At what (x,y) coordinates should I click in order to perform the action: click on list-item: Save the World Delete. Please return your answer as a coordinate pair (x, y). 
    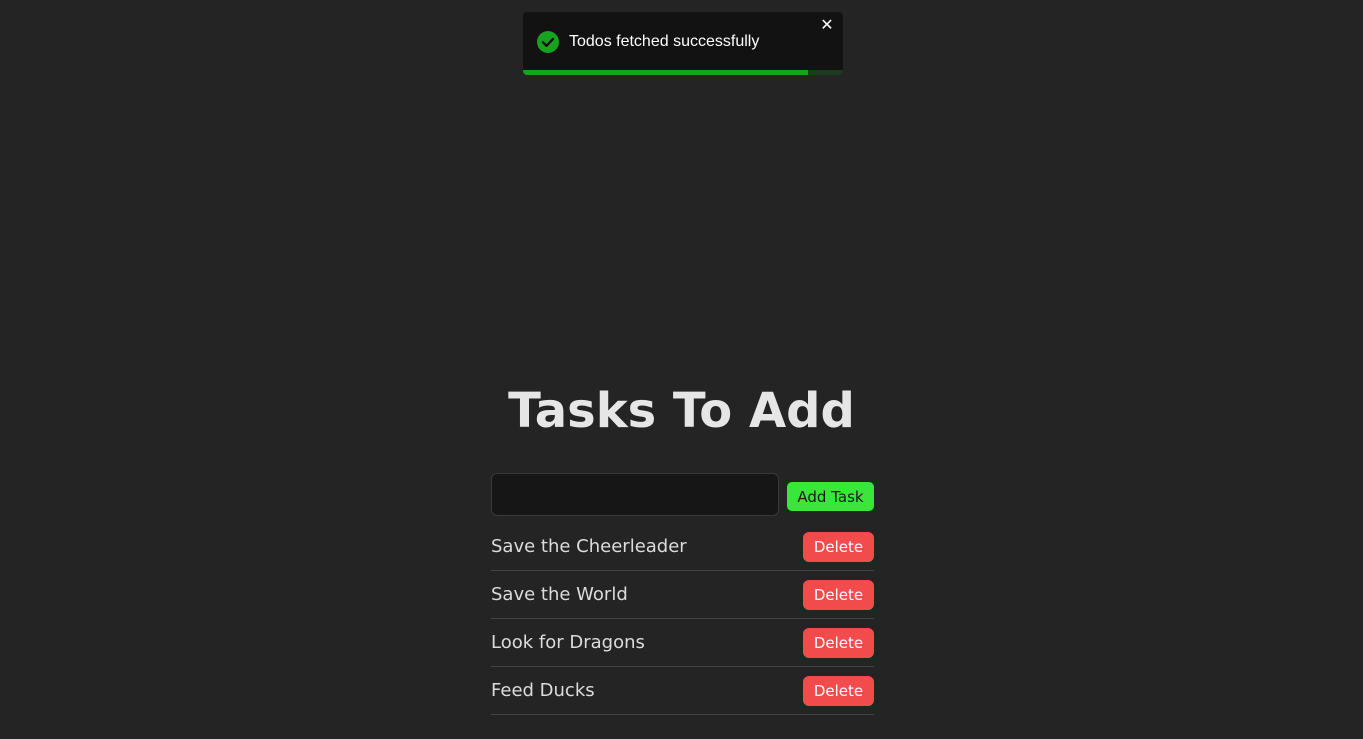
    Looking at the image, I should click on (682, 595).